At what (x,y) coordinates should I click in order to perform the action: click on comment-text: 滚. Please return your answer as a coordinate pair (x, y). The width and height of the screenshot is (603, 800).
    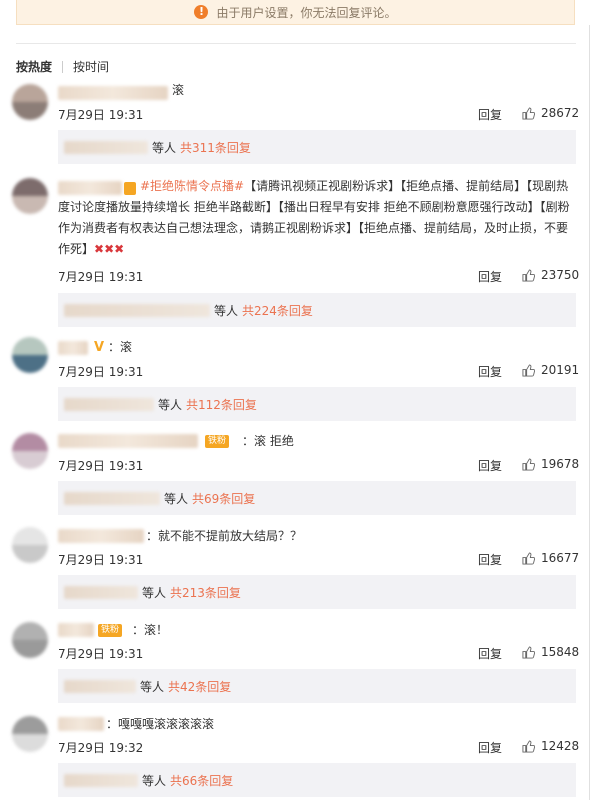
    Looking at the image, I should click on (178, 90).